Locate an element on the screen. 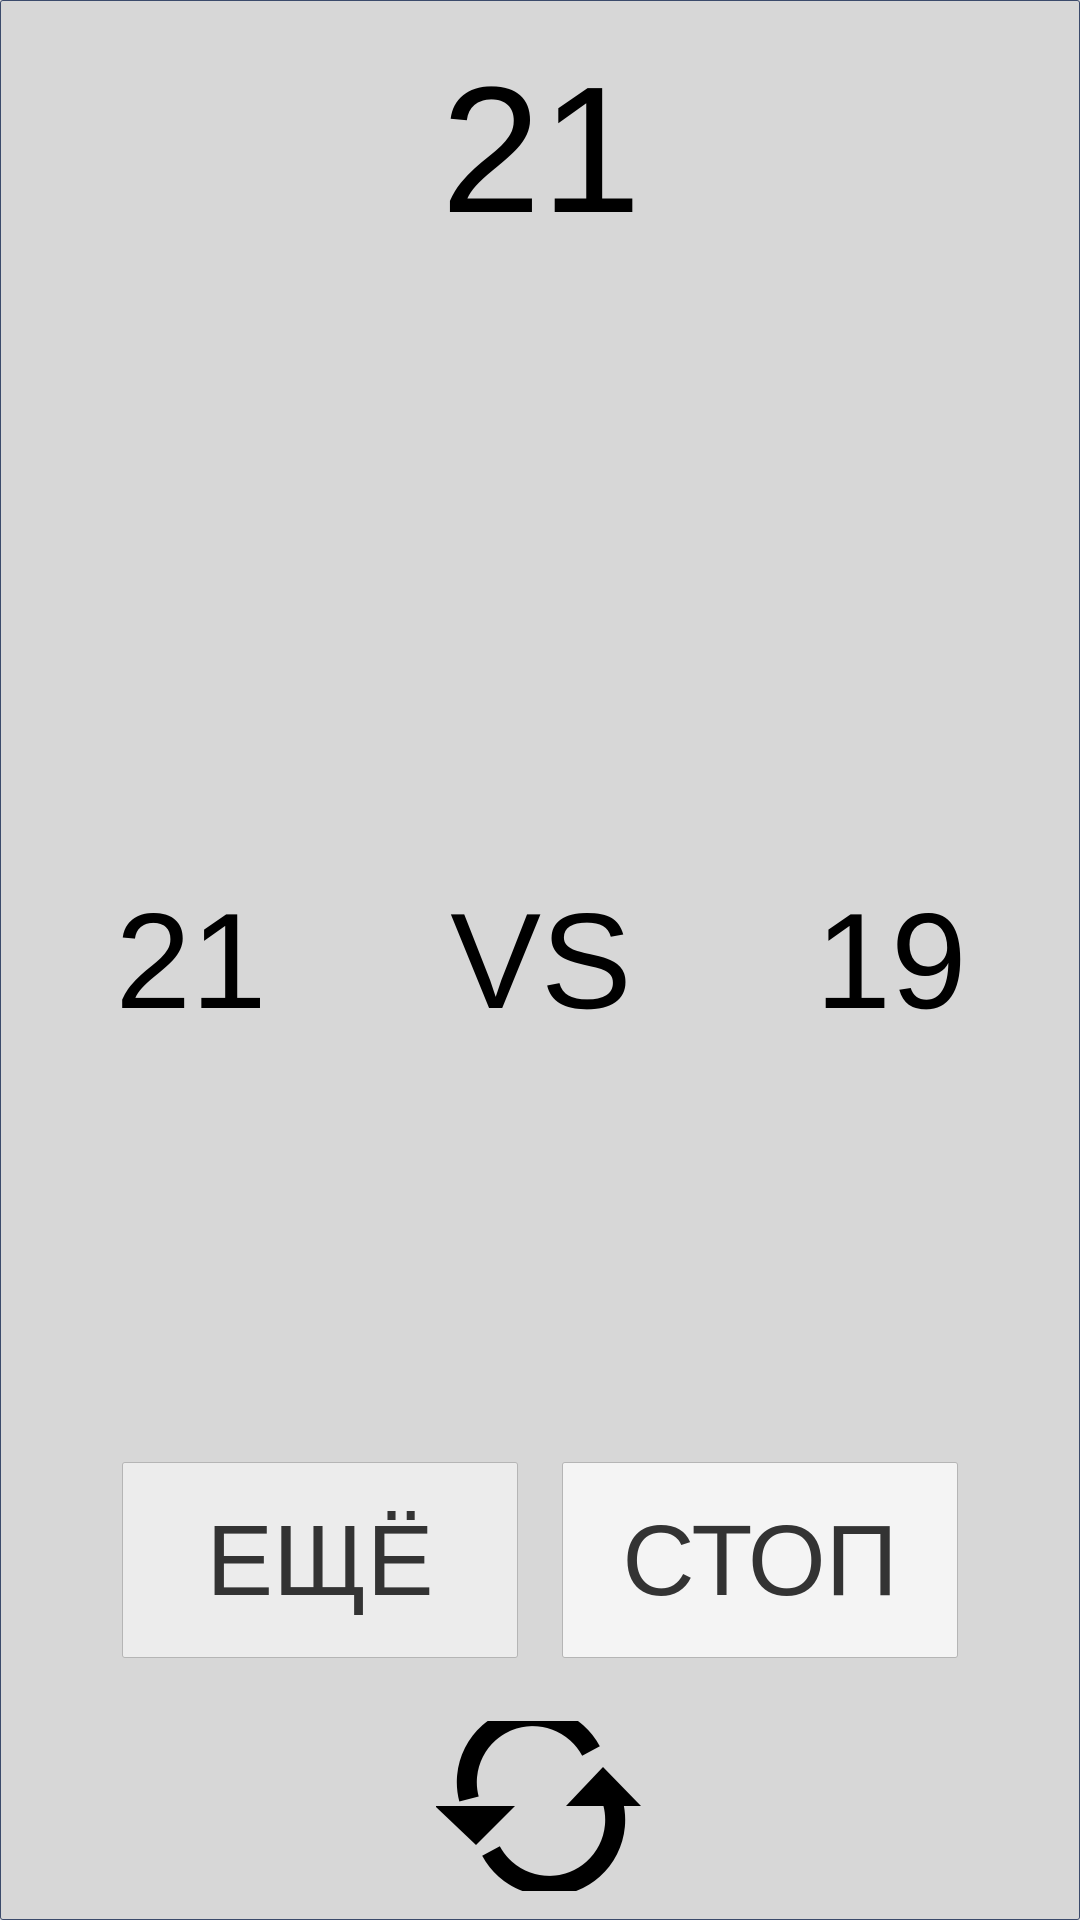 The width and height of the screenshot is (1080, 1920). score-row: 21 VS 19 is located at coordinates (540, 961).